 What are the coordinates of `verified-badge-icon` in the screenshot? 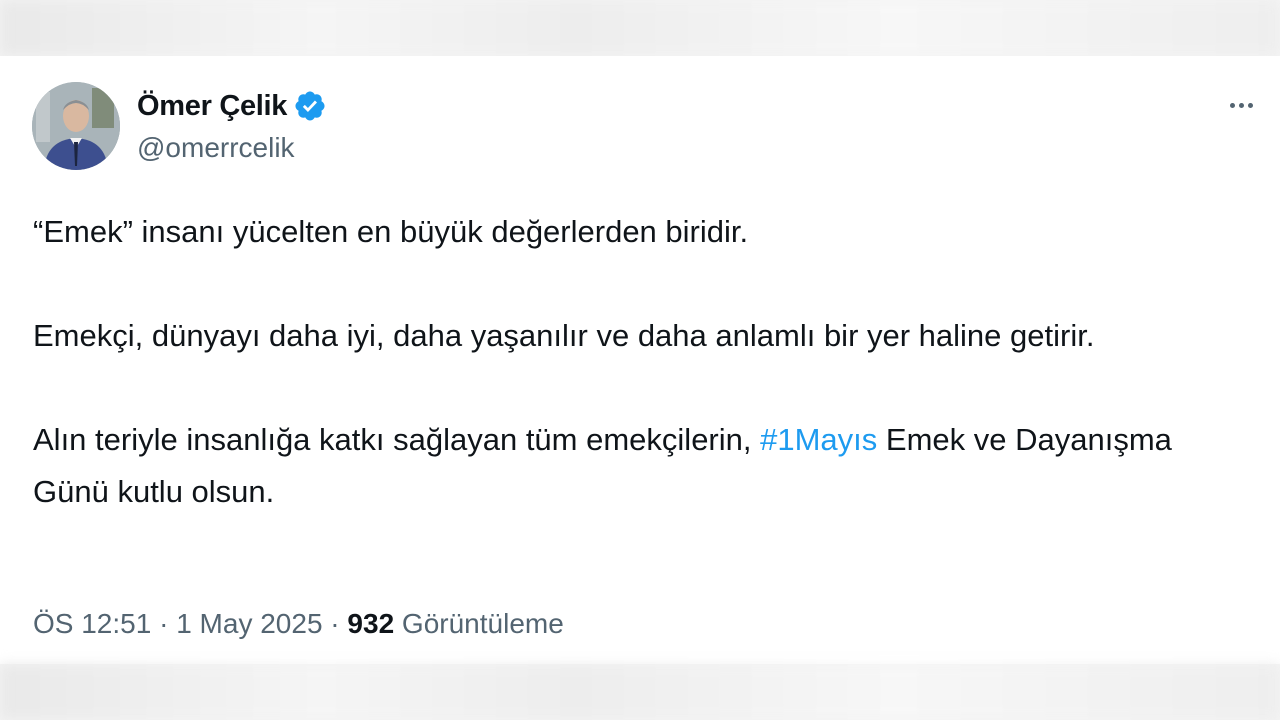 It's located at (310, 106).